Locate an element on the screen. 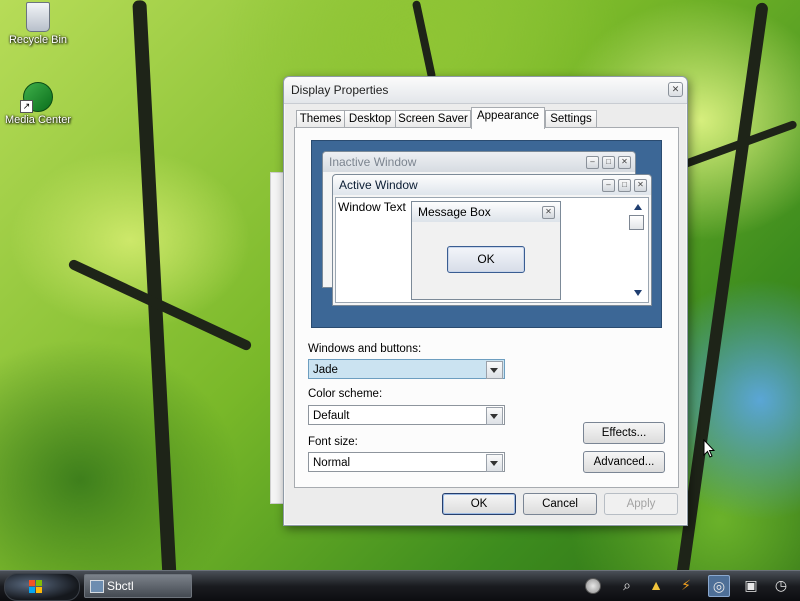 The height and width of the screenshot is (601, 800). desktop-icon-label: Media Center is located at coordinates (38, 120).